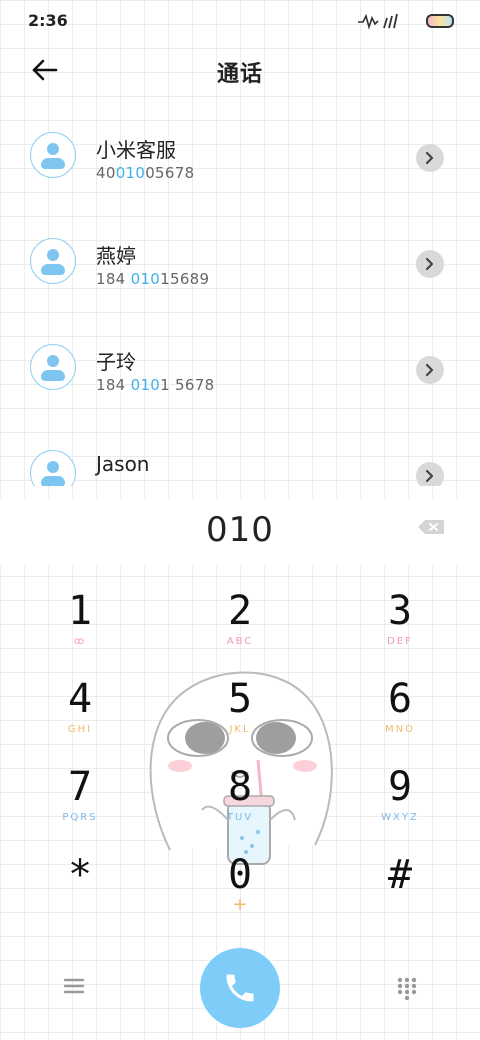 The image size is (480, 1040). I want to click on contact-number: 184 0101 5678, so click(155, 385).